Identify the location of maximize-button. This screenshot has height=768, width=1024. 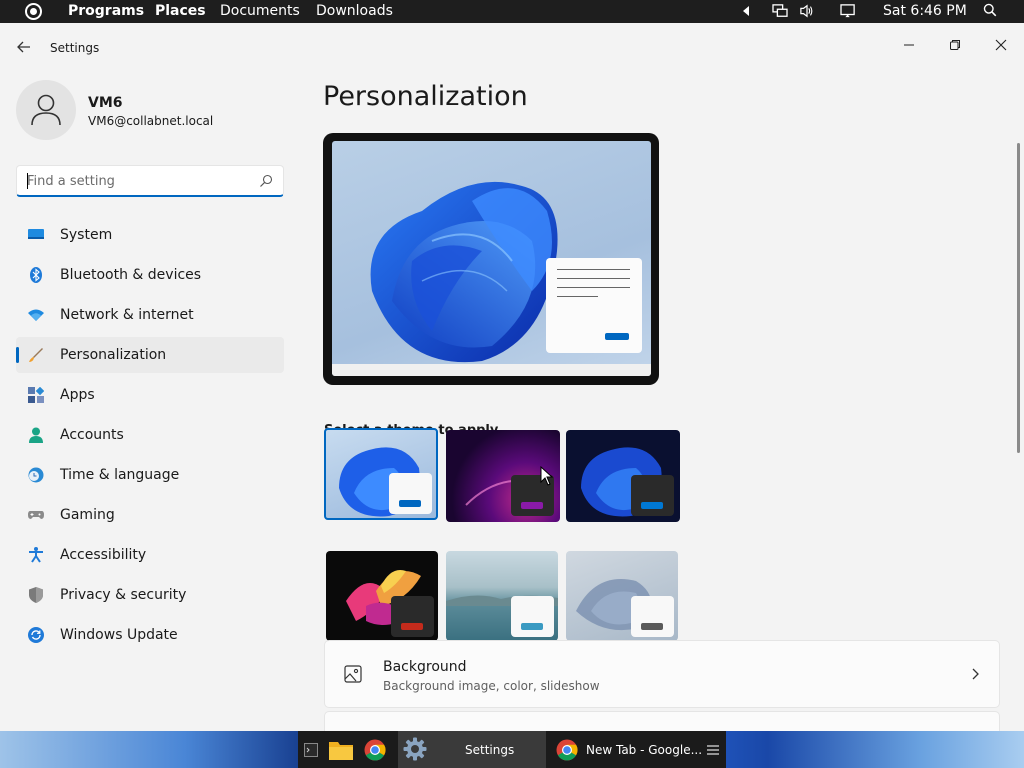
(955, 45).